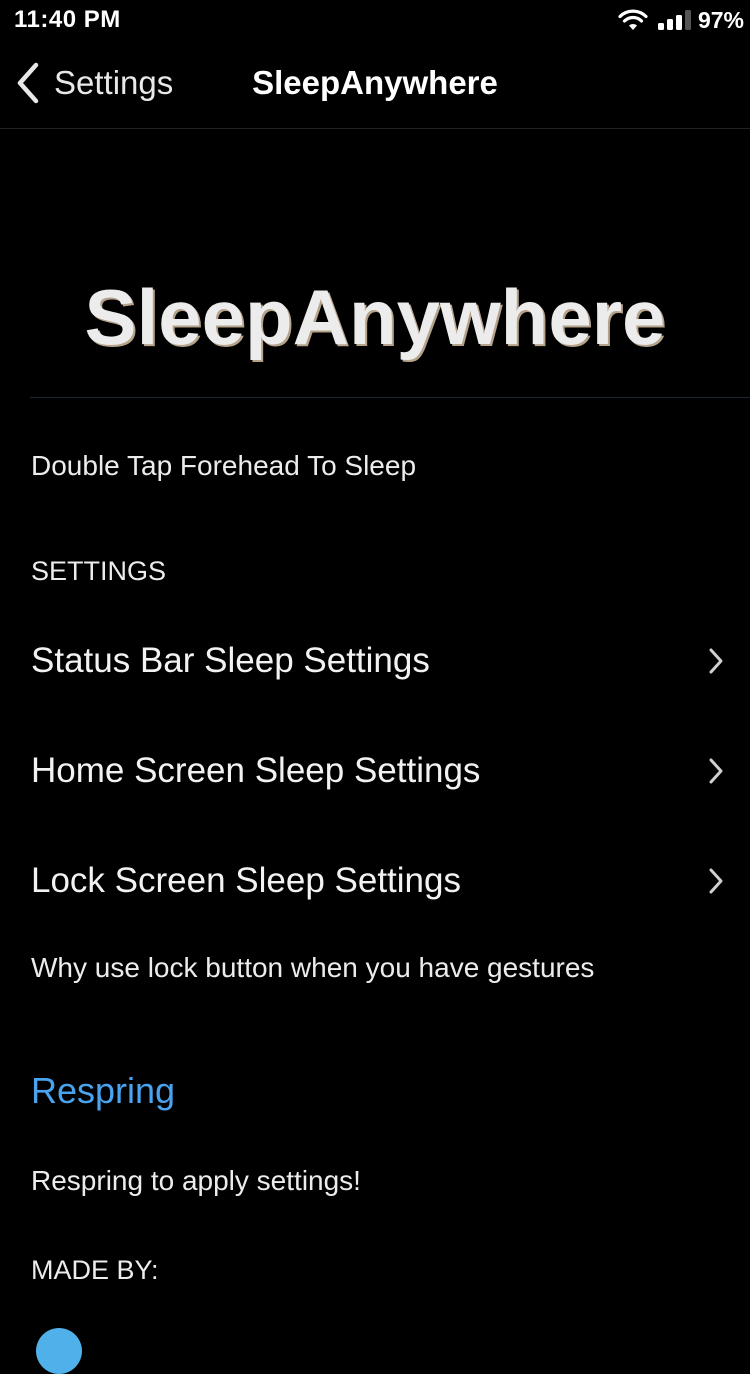 This screenshot has height=1374, width=750. Describe the element at coordinates (67, 19) in the screenshot. I see `status-time: 11:40 PM` at that location.